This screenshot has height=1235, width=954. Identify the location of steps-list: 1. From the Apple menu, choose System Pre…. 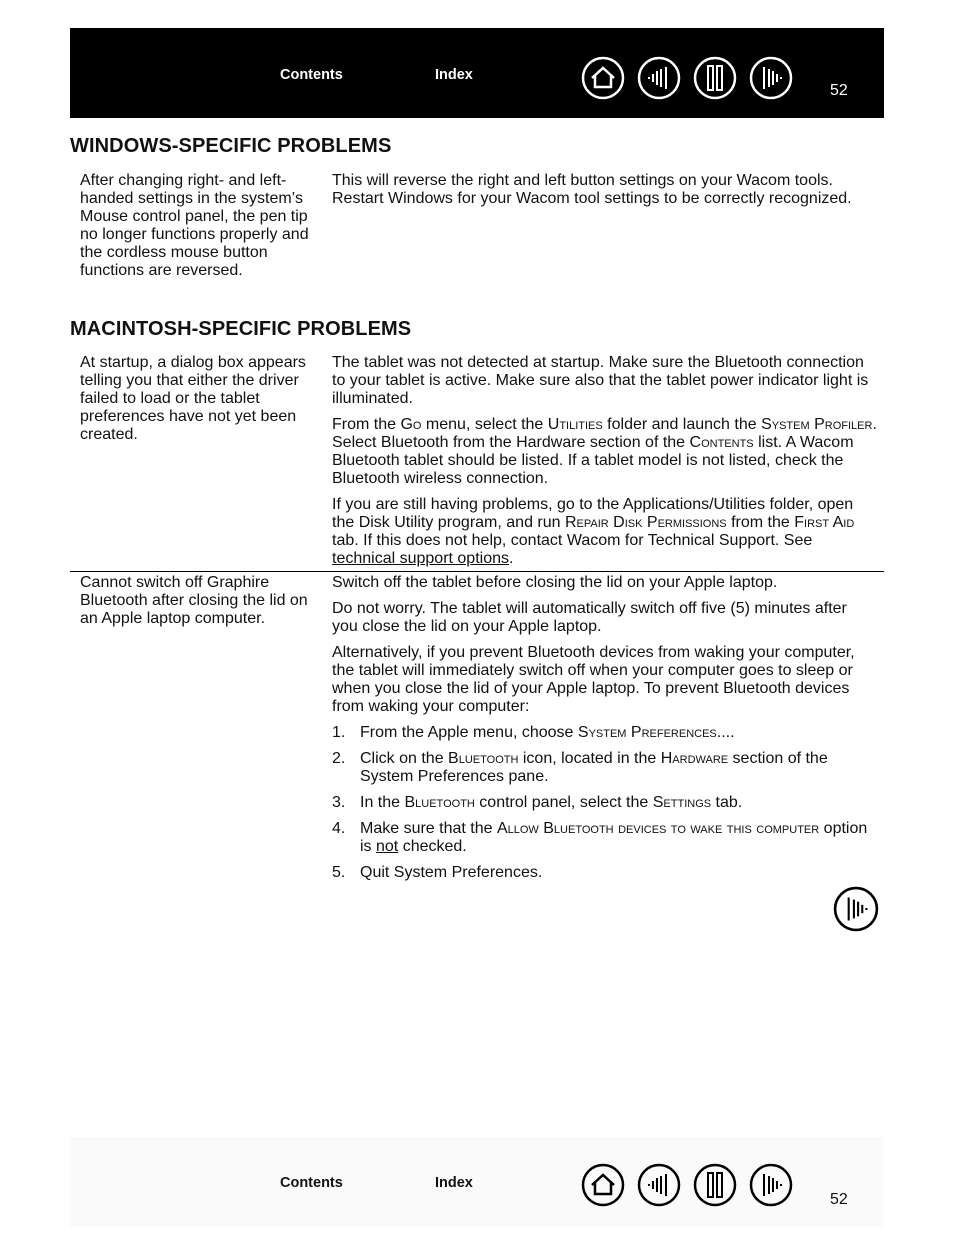
(604, 803).